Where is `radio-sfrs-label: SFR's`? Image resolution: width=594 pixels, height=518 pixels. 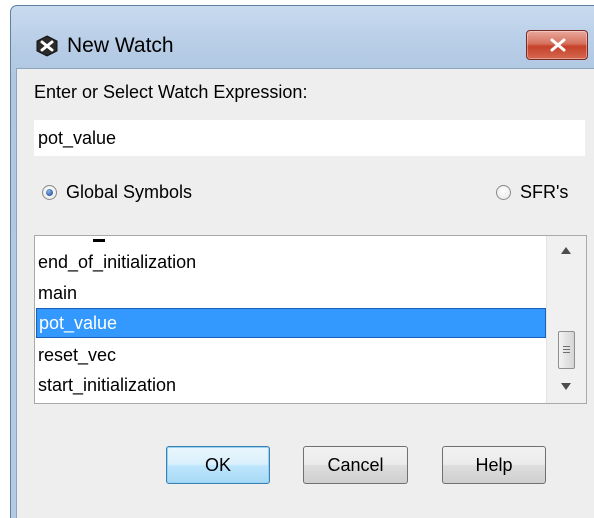
radio-sfrs-label: SFR's is located at coordinates (544, 192).